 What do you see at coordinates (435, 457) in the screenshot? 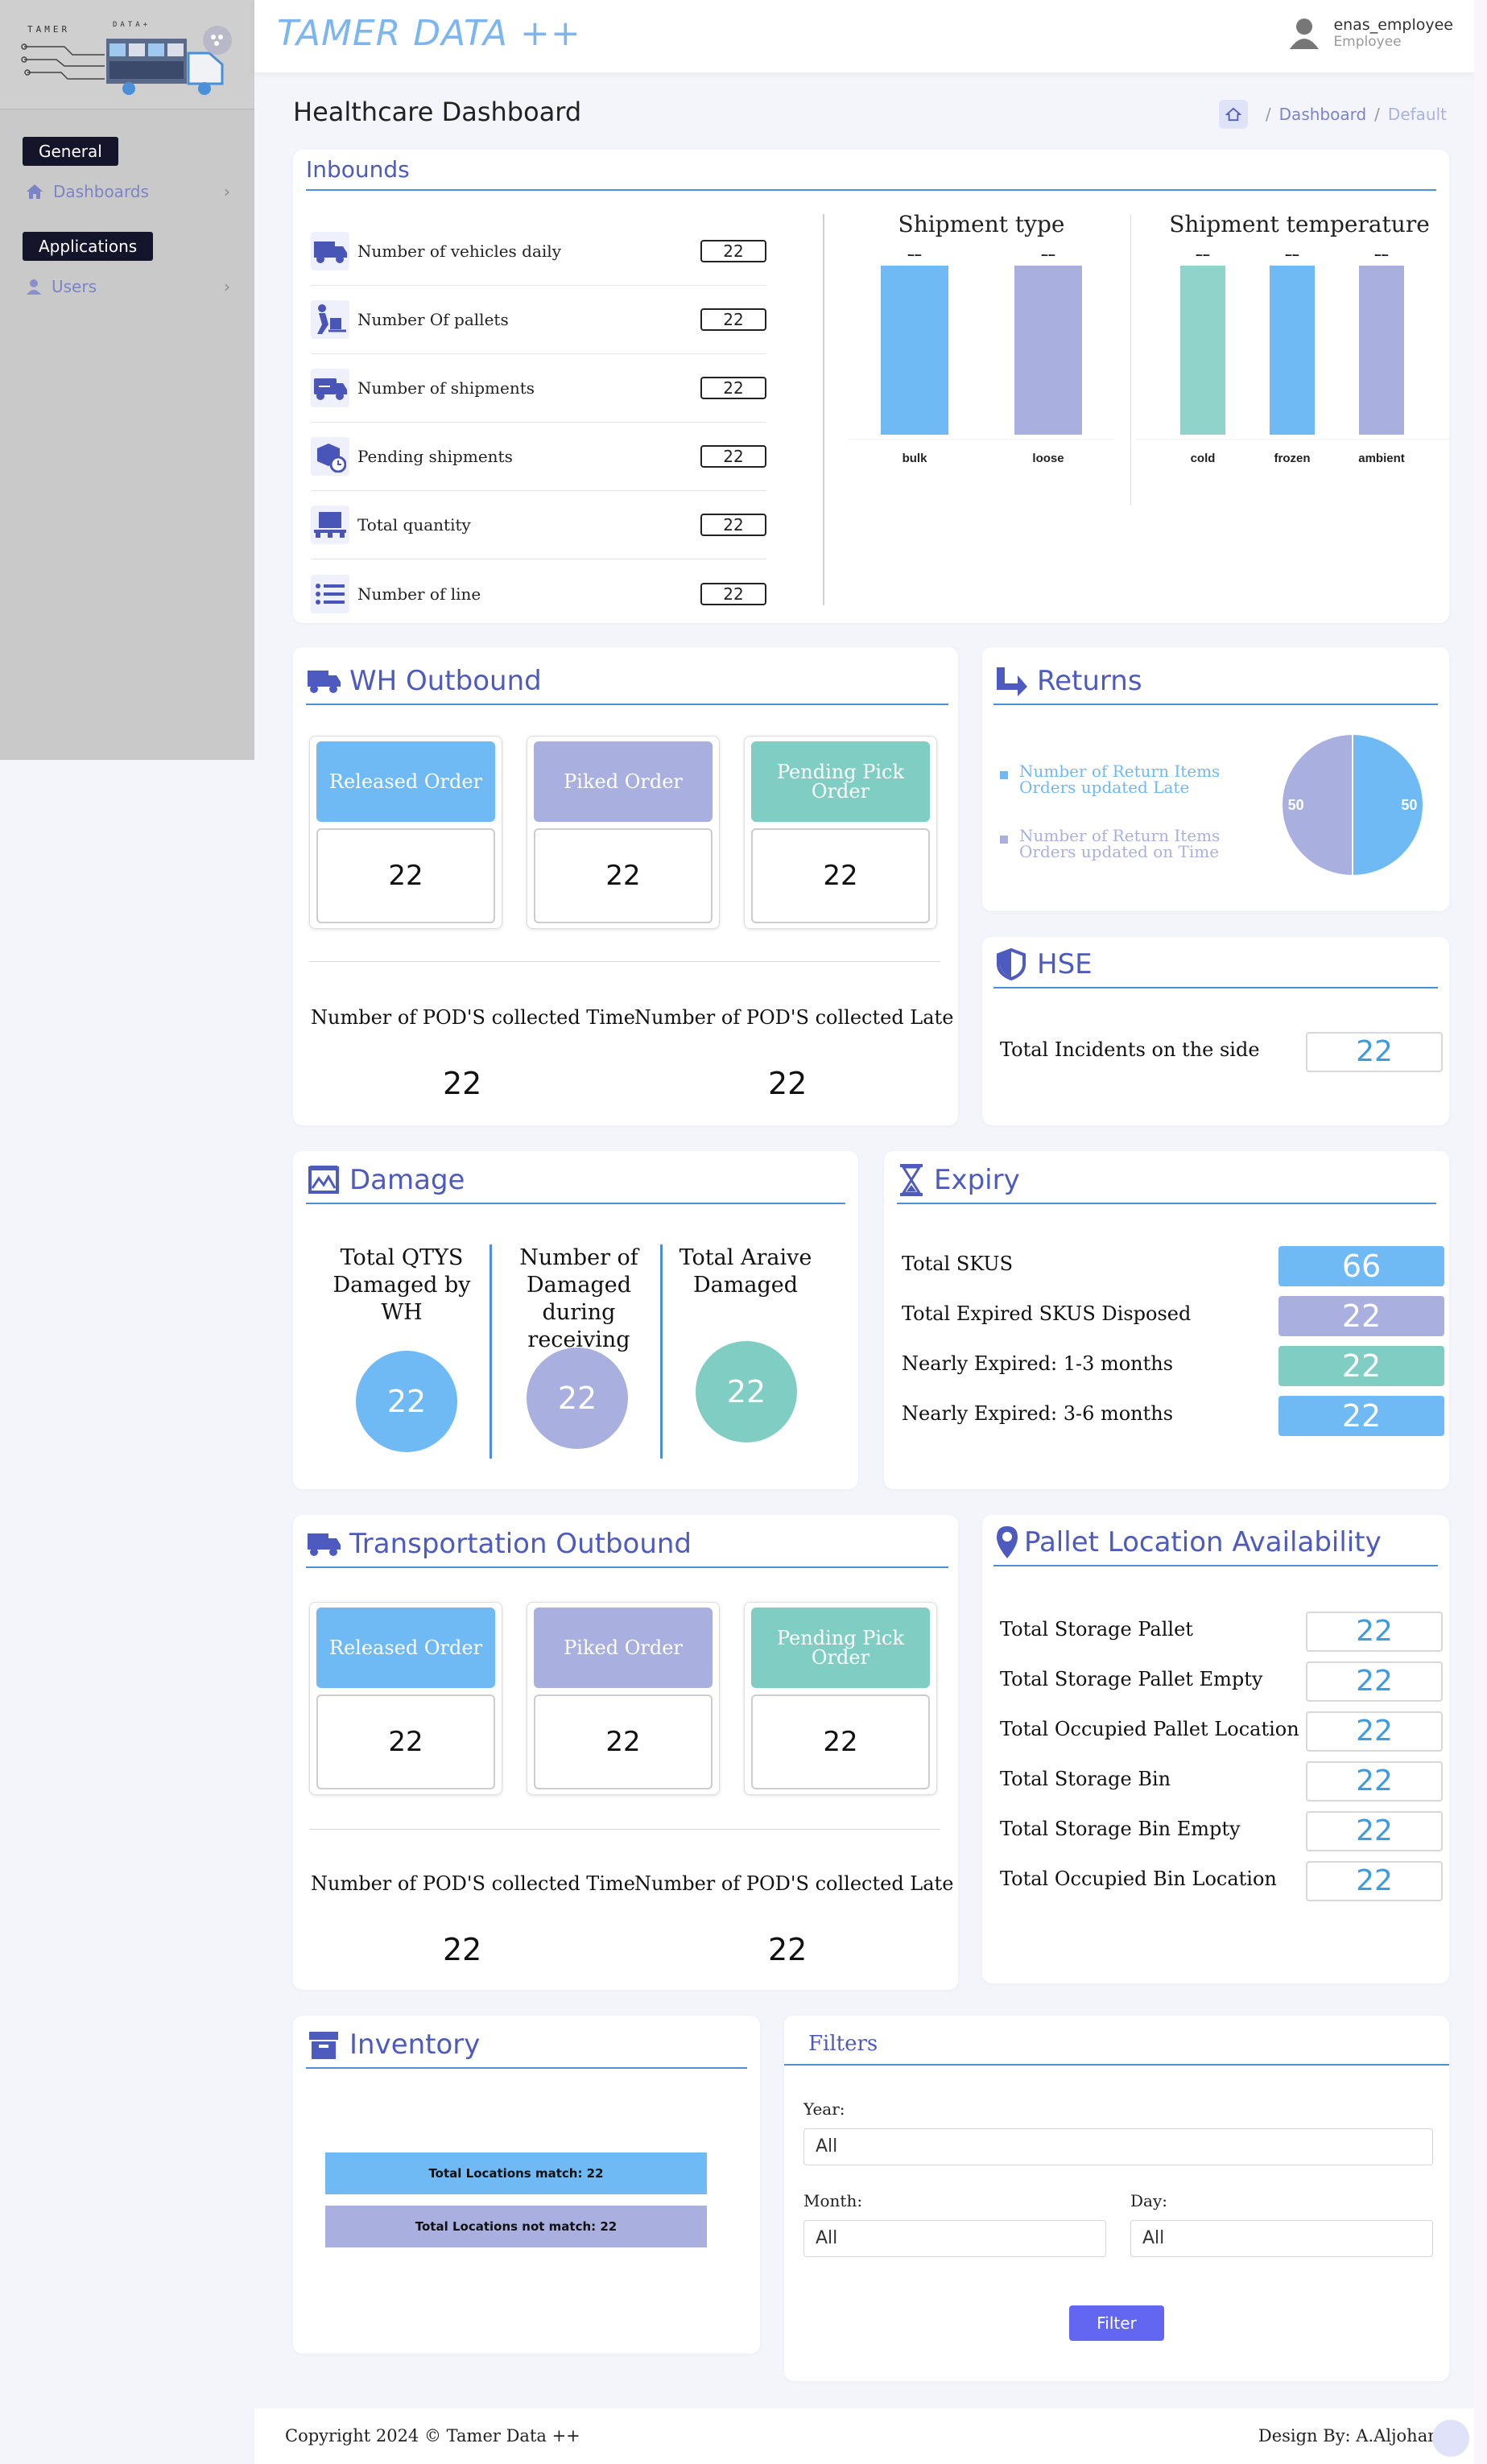
I see `row-label: Pending shipments` at bounding box center [435, 457].